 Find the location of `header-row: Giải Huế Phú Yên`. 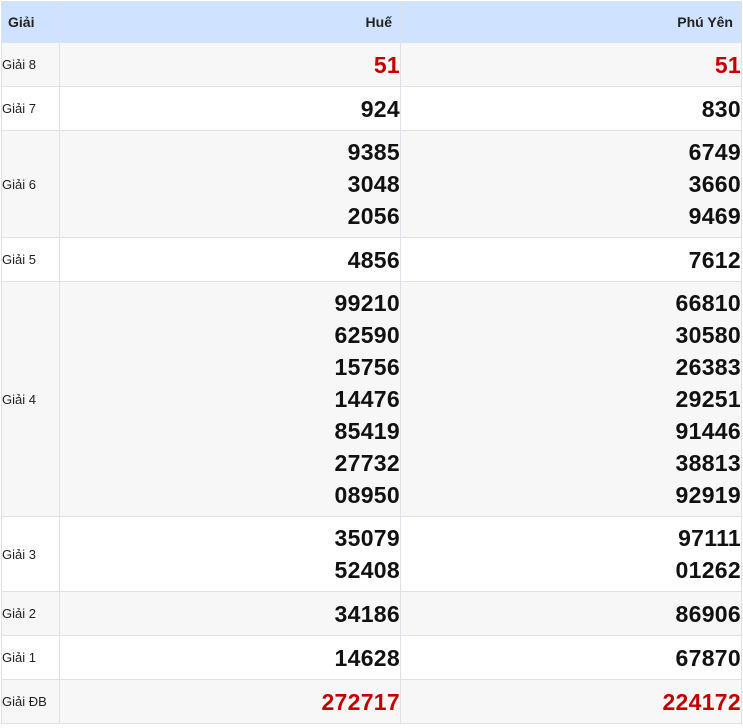

header-row: Giải Huế Phú Yên is located at coordinates (371, 22).